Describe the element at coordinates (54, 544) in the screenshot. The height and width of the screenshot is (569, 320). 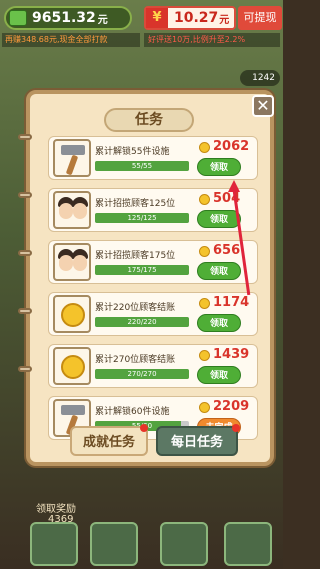
I see `nav-button-build` at that location.